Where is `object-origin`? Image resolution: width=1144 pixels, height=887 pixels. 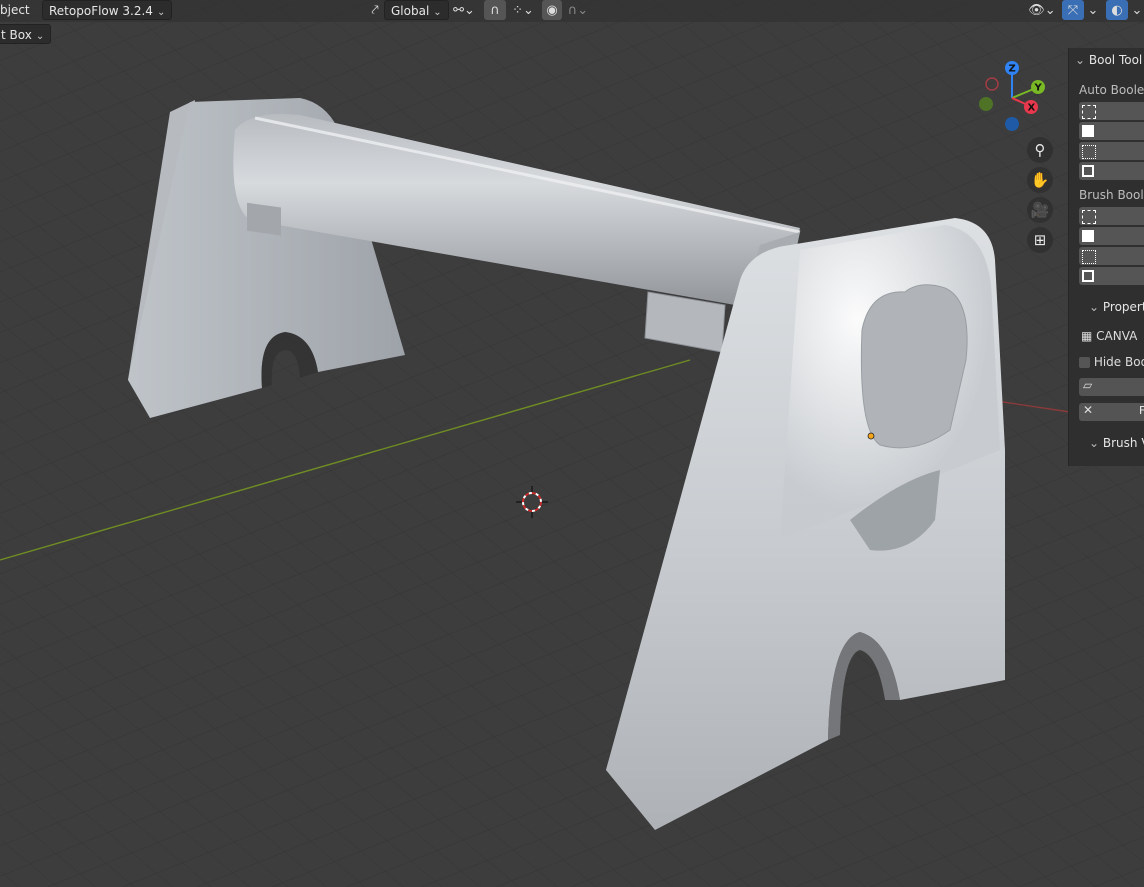 object-origin is located at coordinates (871, 436).